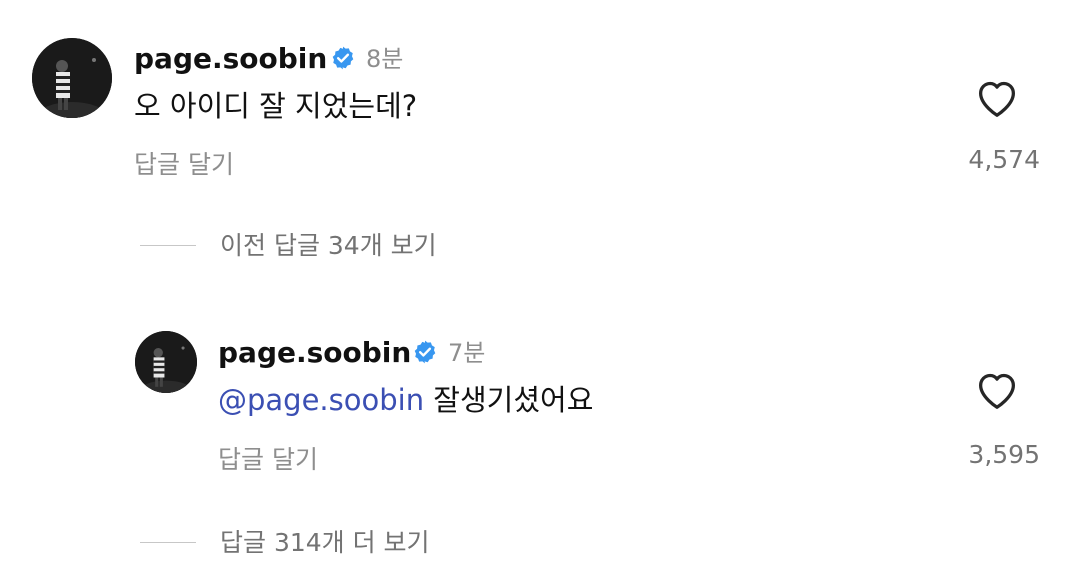  Describe the element at coordinates (467, 353) in the screenshot. I see `timestamp: 7분` at that location.